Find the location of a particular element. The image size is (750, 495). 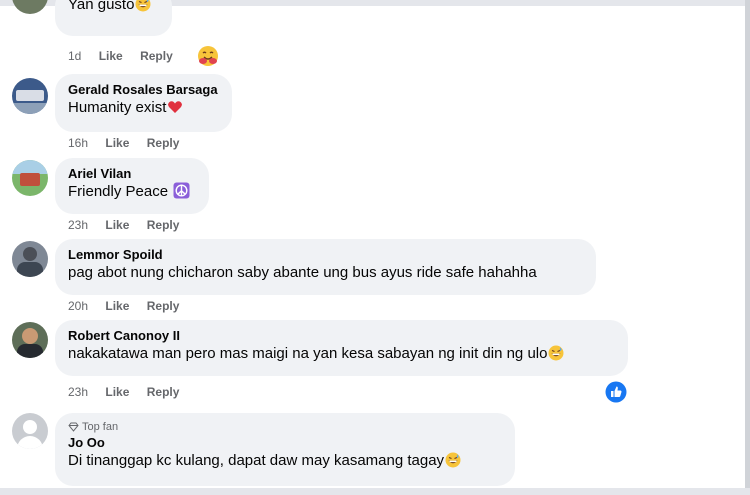

diamond-icon is located at coordinates (73, 427).